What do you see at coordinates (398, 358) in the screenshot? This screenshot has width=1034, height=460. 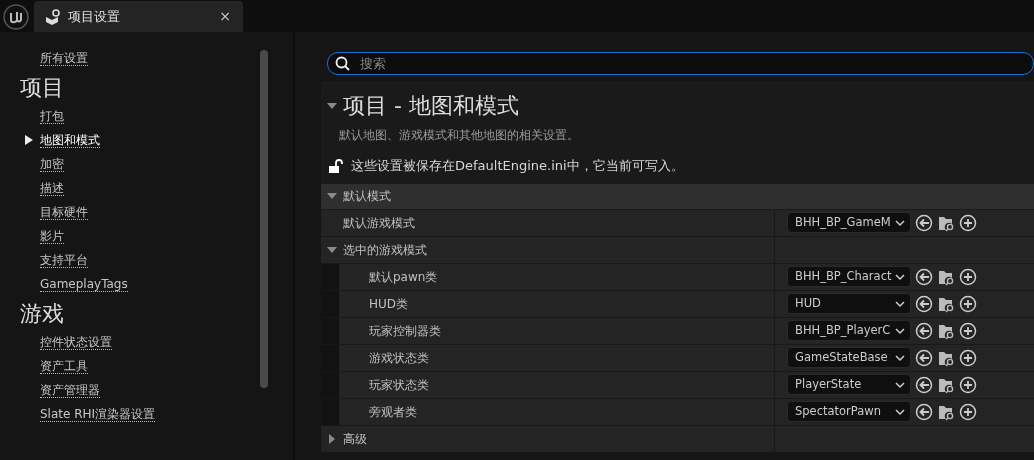 I see `property-label: 游戏状态类` at bounding box center [398, 358].